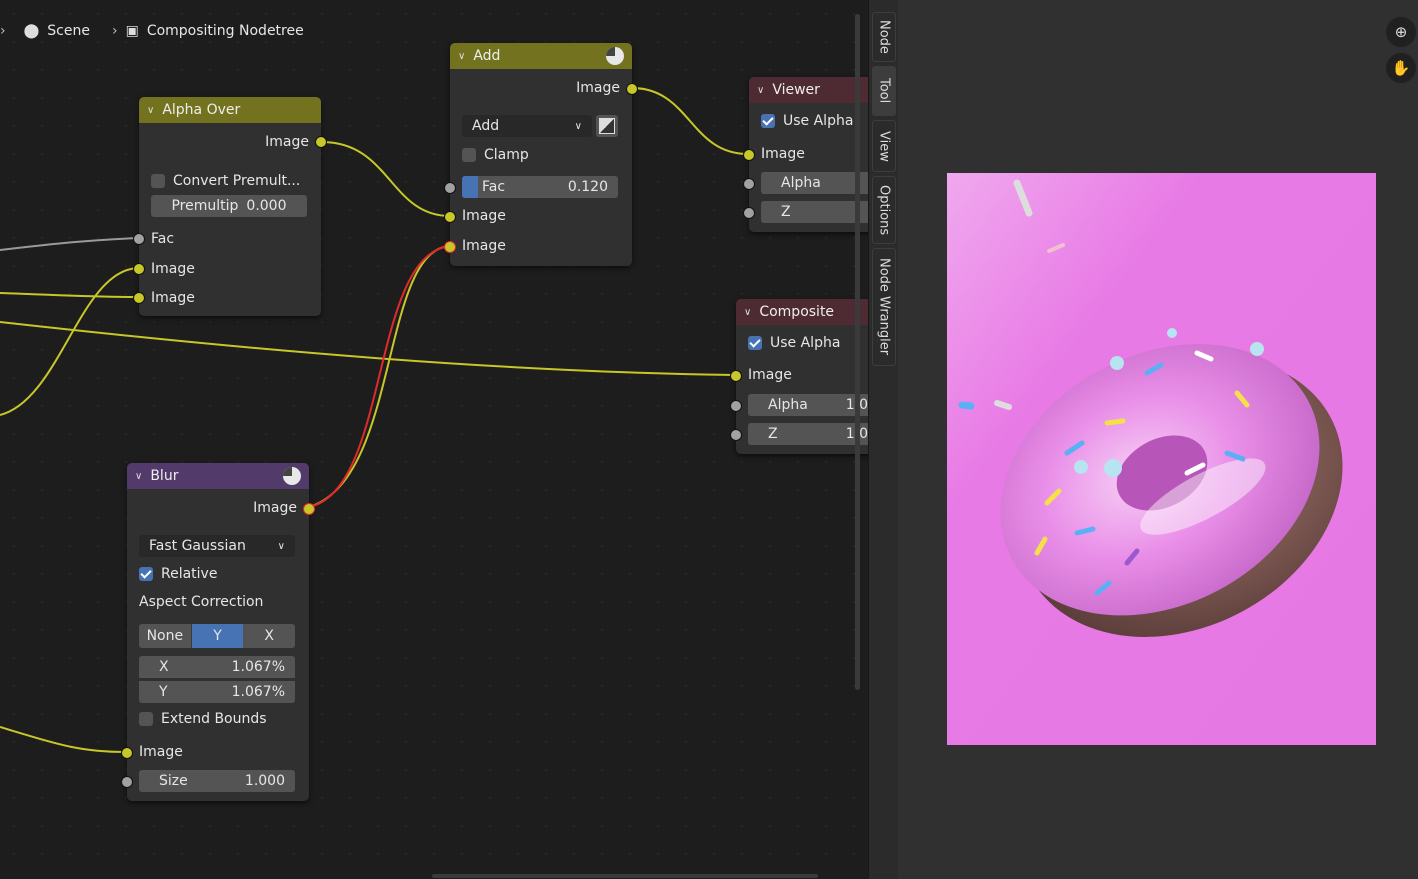 Image resolution: width=1418 pixels, height=879 pixels. What do you see at coordinates (887, 439) in the screenshot?
I see `sidebar-tabs: Node Tool View Options Node Wrangler ›` at bounding box center [887, 439].